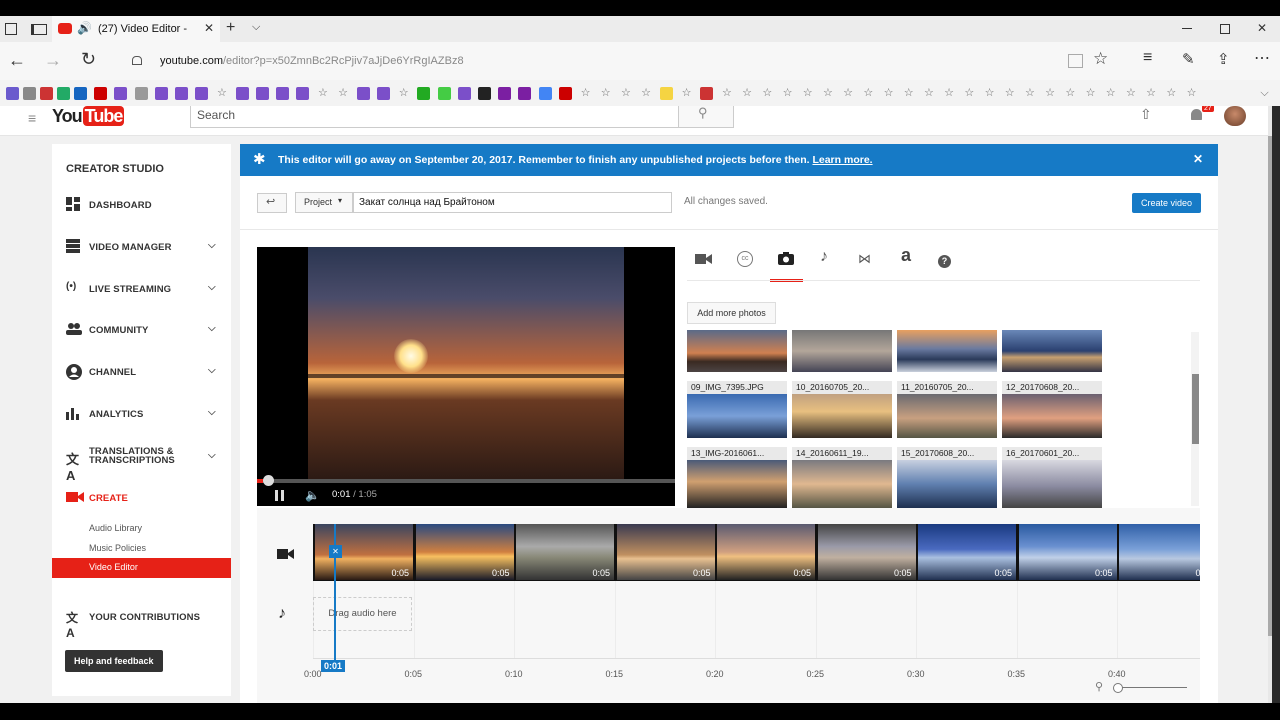  Describe the element at coordinates (272, 203) in the screenshot. I see `back-button: ↩` at that location.